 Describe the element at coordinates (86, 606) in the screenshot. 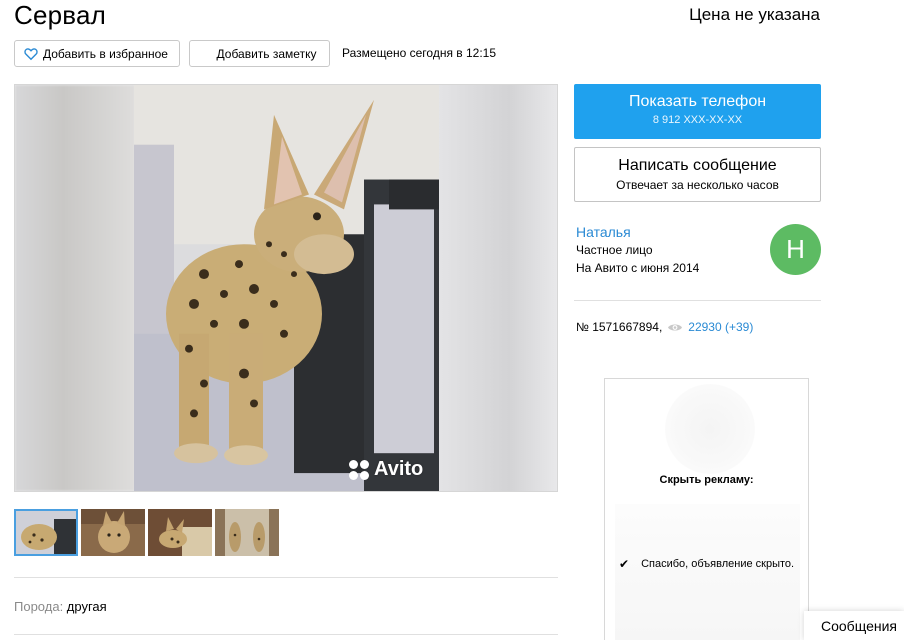

I see `breed-value: другая` at that location.